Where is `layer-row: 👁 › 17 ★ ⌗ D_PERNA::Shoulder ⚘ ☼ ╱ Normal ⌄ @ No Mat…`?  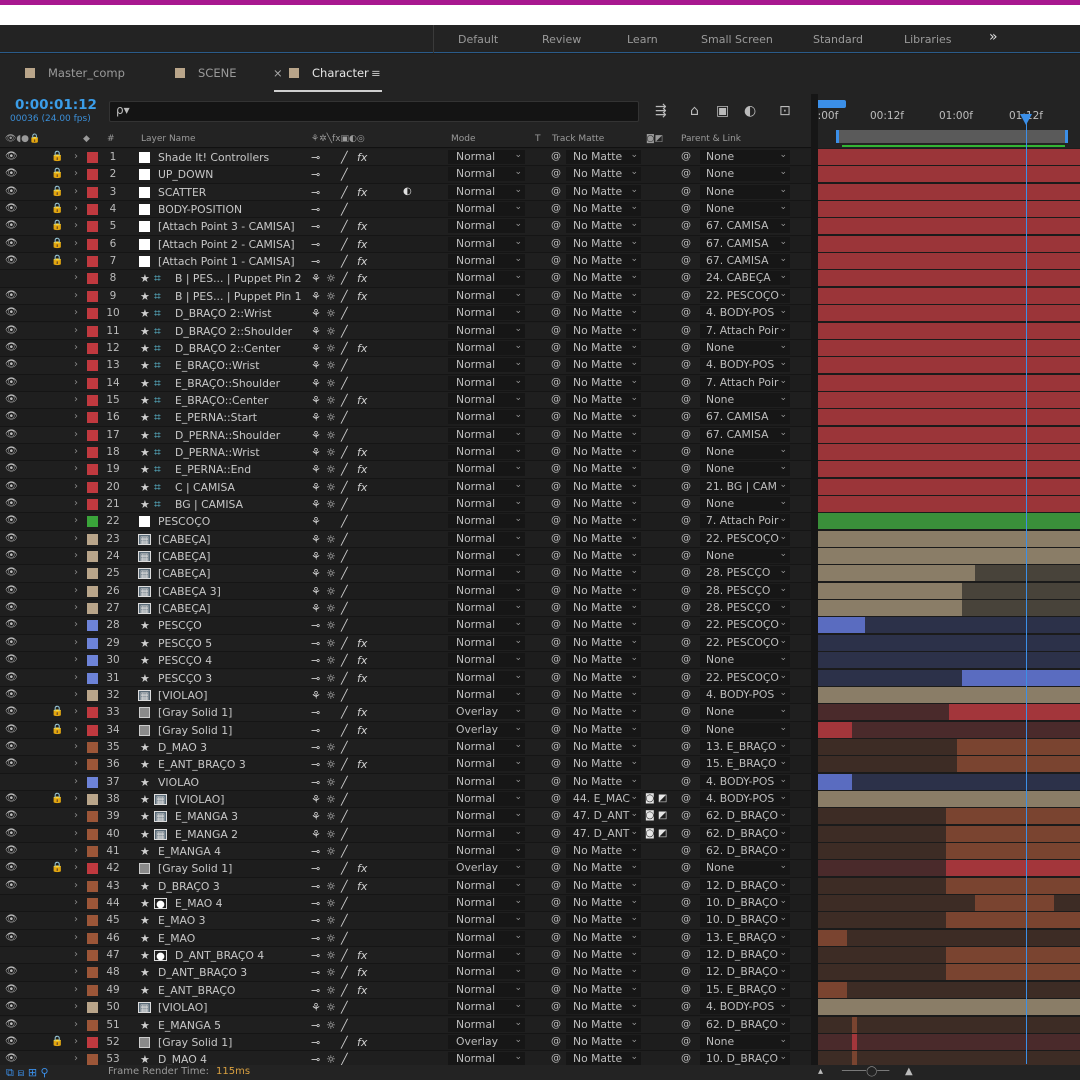
layer-row: 👁 › 17 ★ ⌗ D_PERNA::Shoulder ⚘ ☼ ╱ Normal ⌄ @ No Mat… is located at coordinates (405, 435).